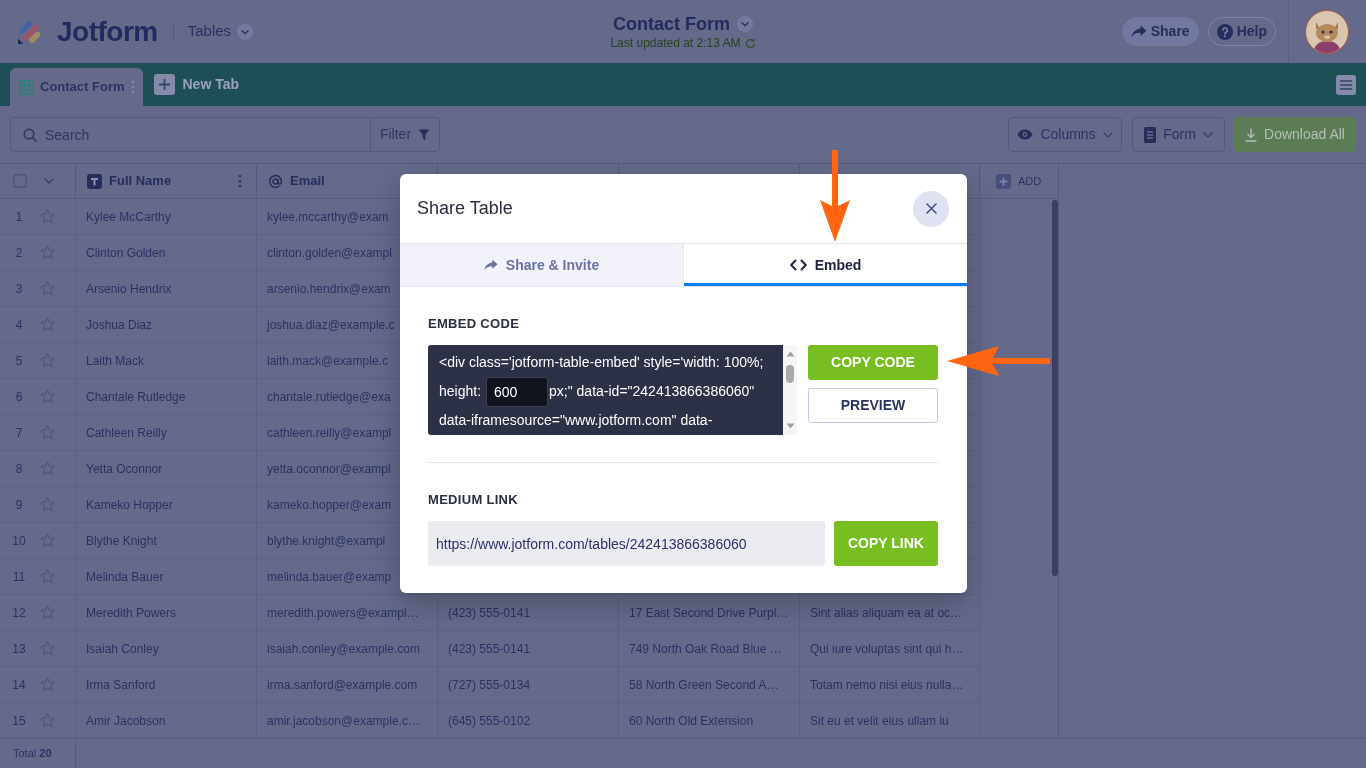 This screenshot has height=768, width=1366. I want to click on download-icon, so click(1251, 134).